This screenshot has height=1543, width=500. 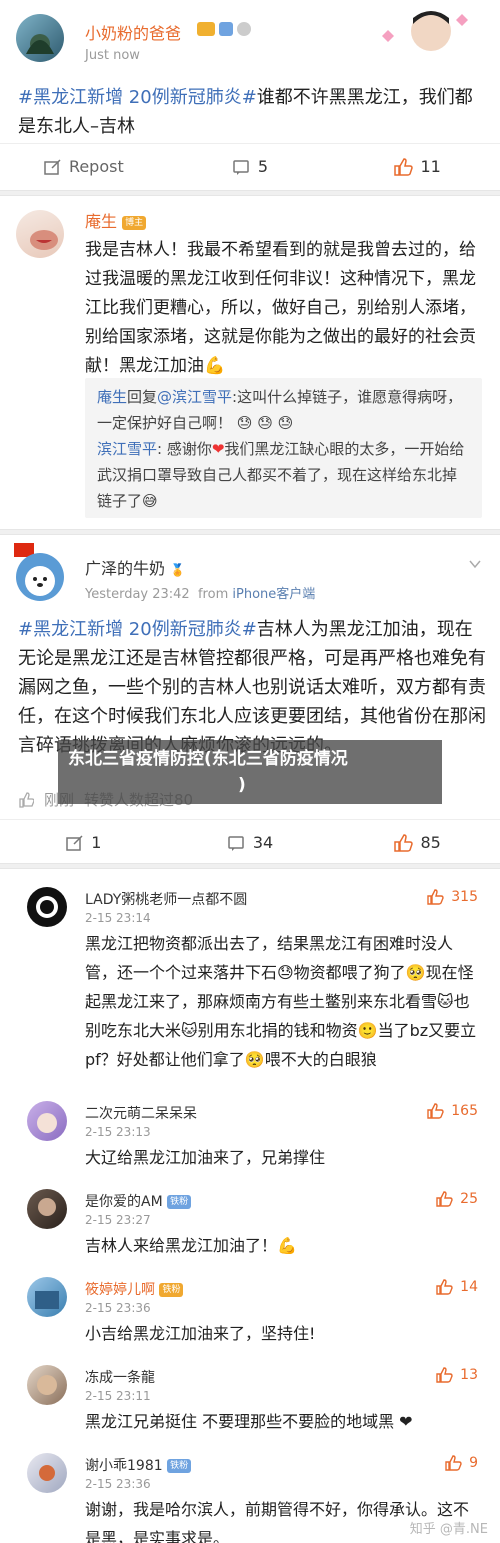 I want to click on anime-avatar-icon, so click(x=47, y=1123).